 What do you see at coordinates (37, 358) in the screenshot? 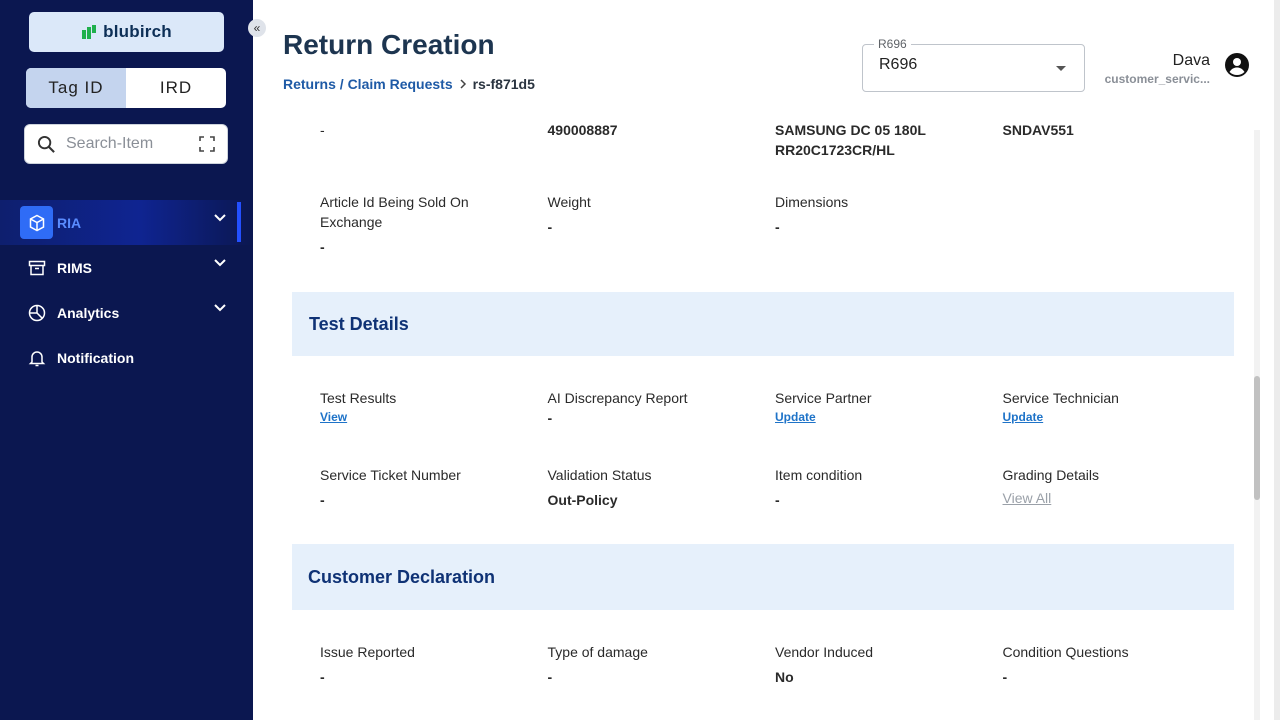
I see `bell-icon` at bounding box center [37, 358].